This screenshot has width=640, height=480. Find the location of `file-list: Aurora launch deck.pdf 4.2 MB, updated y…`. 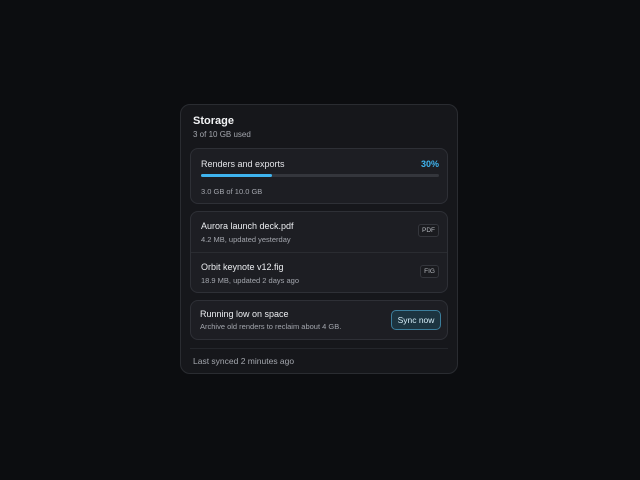

file-list: Aurora launch deck.pdf 4.2 MB, updated y… is located at coordinates (319, 252).